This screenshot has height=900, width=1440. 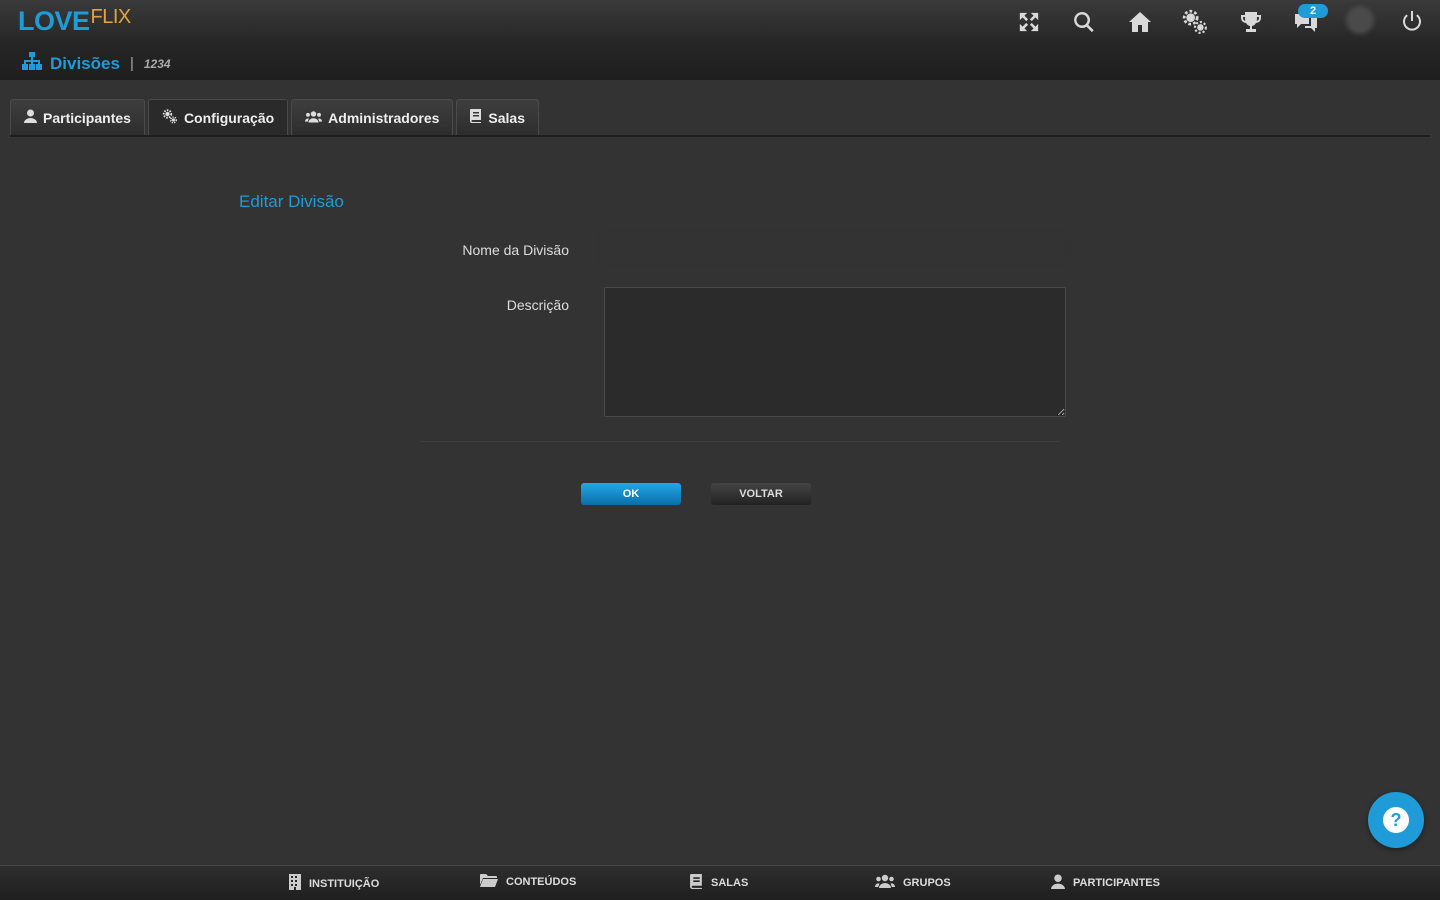 I want to click on fullscreen-icon, so click(x=1029, y=22).